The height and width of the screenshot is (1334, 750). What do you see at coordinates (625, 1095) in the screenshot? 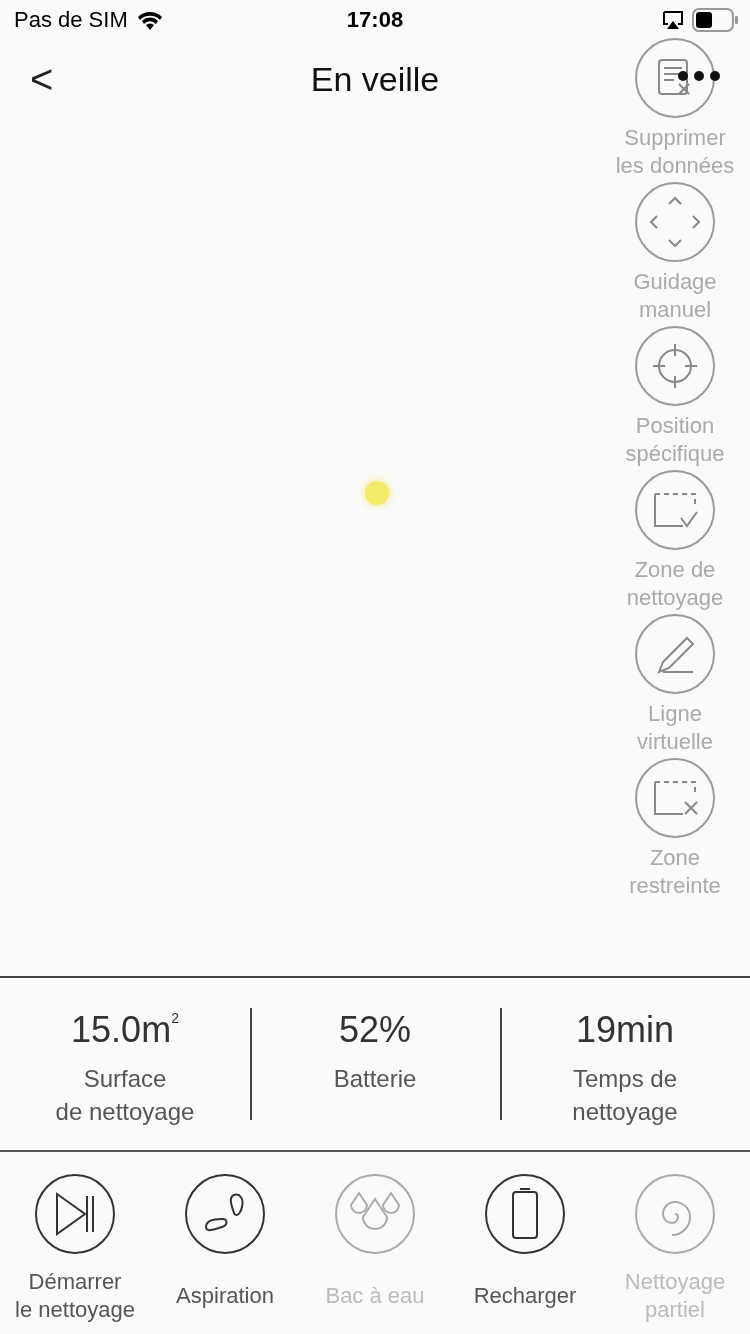
I see `stat-label: Temps de nettoyage` at bounding box center [625, 1095].